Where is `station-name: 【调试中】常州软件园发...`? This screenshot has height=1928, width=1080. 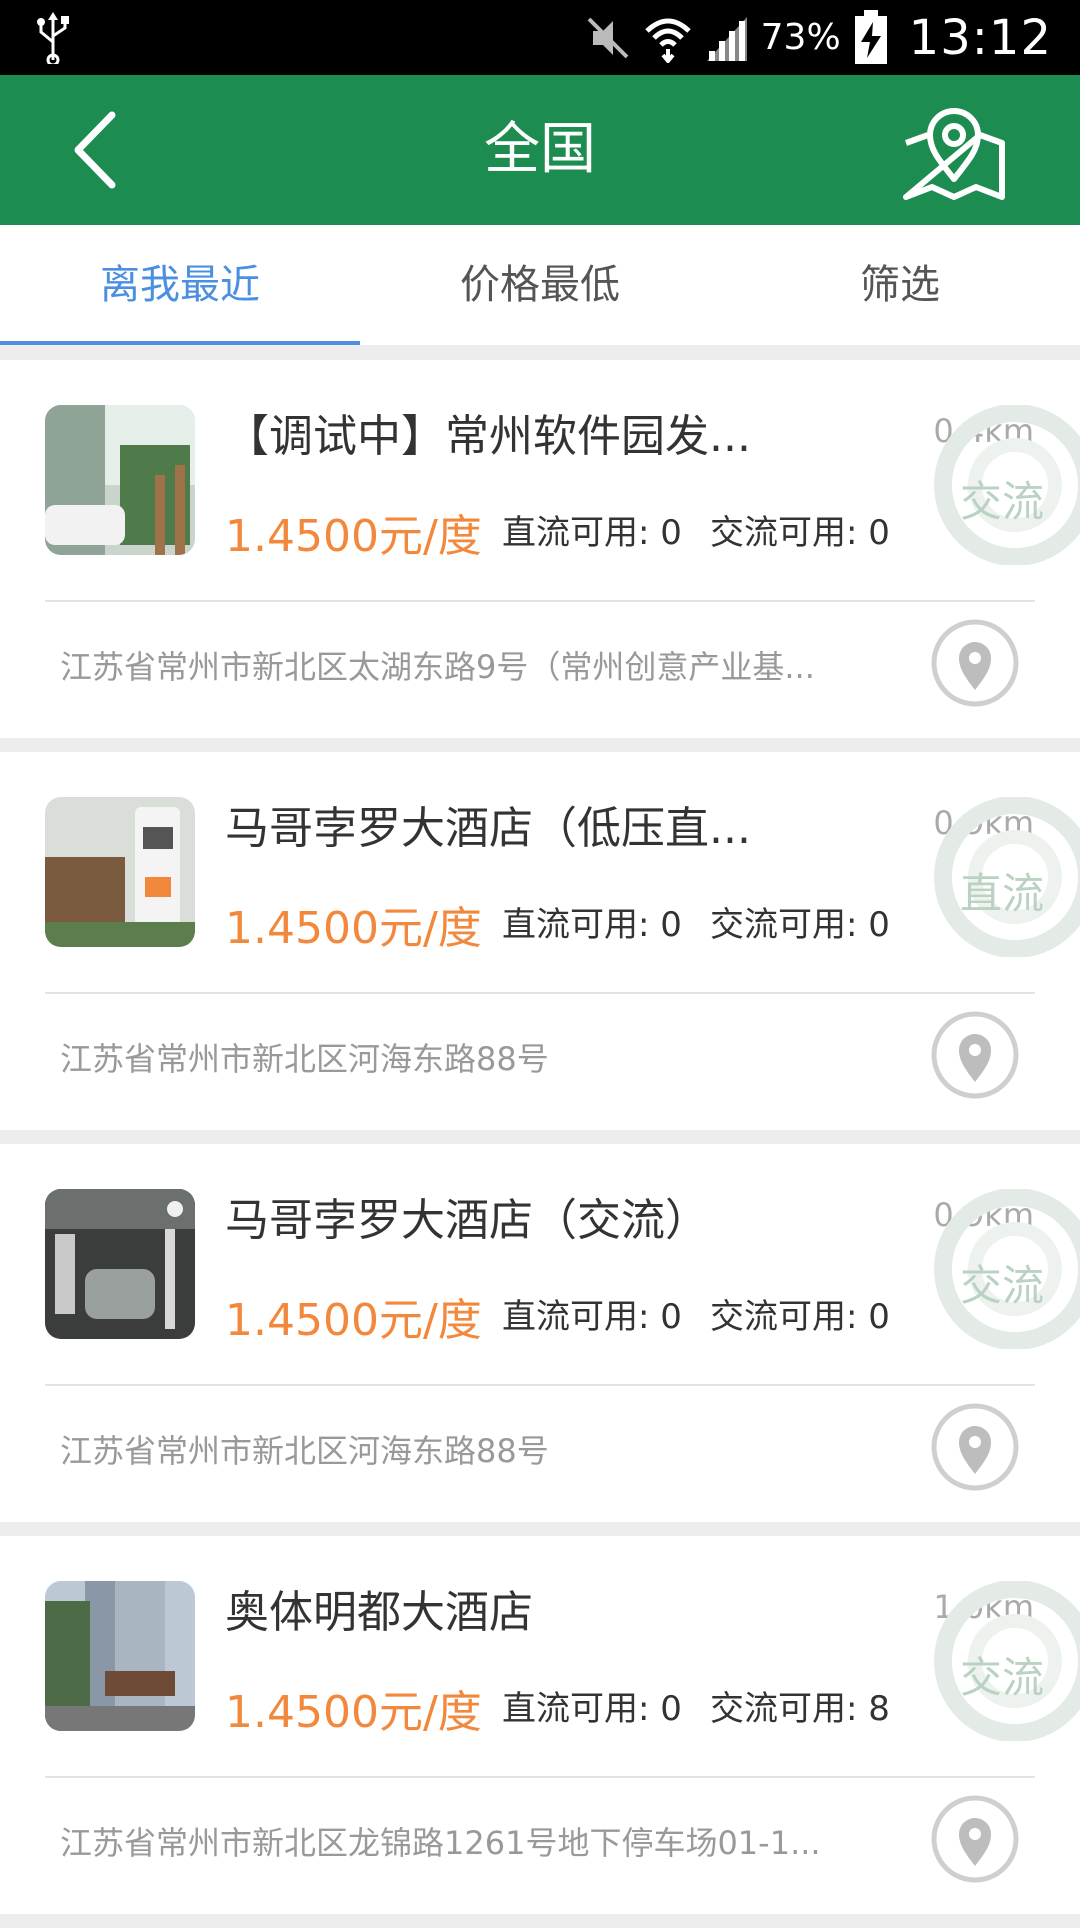
station-name: 【调试中】常州软件园发... is located at coordinates (488, 436).